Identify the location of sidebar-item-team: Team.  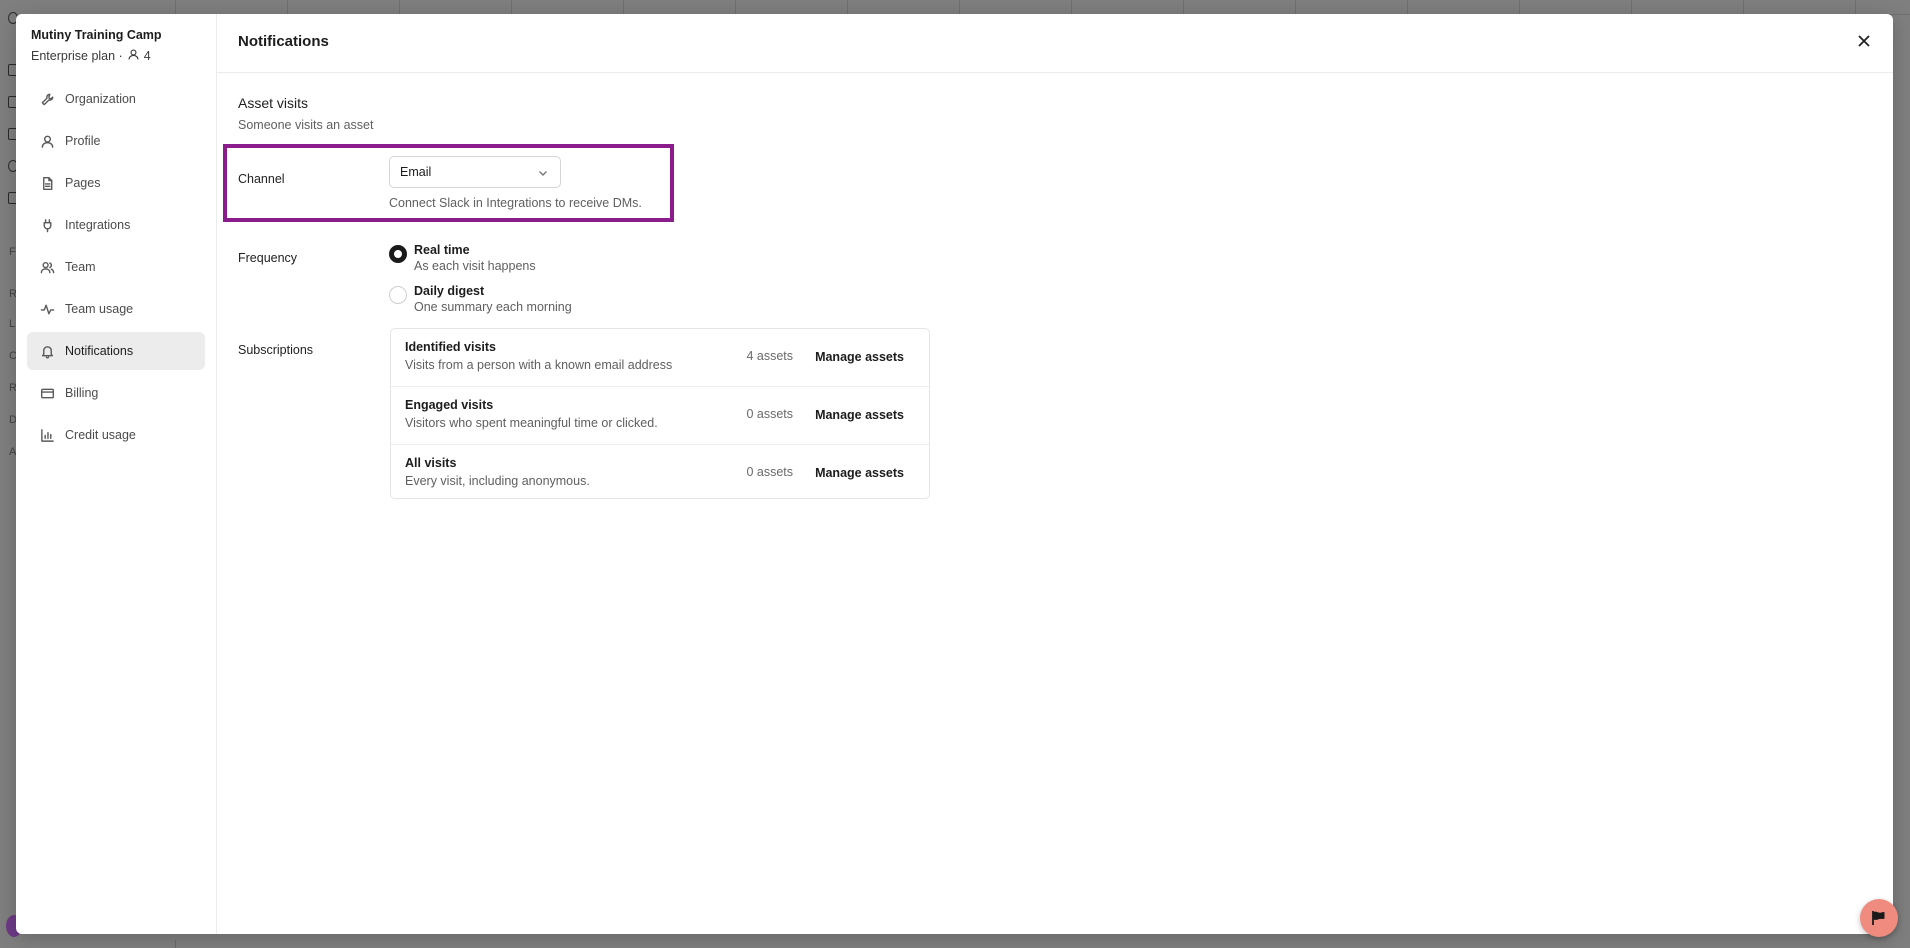
(116, 267).